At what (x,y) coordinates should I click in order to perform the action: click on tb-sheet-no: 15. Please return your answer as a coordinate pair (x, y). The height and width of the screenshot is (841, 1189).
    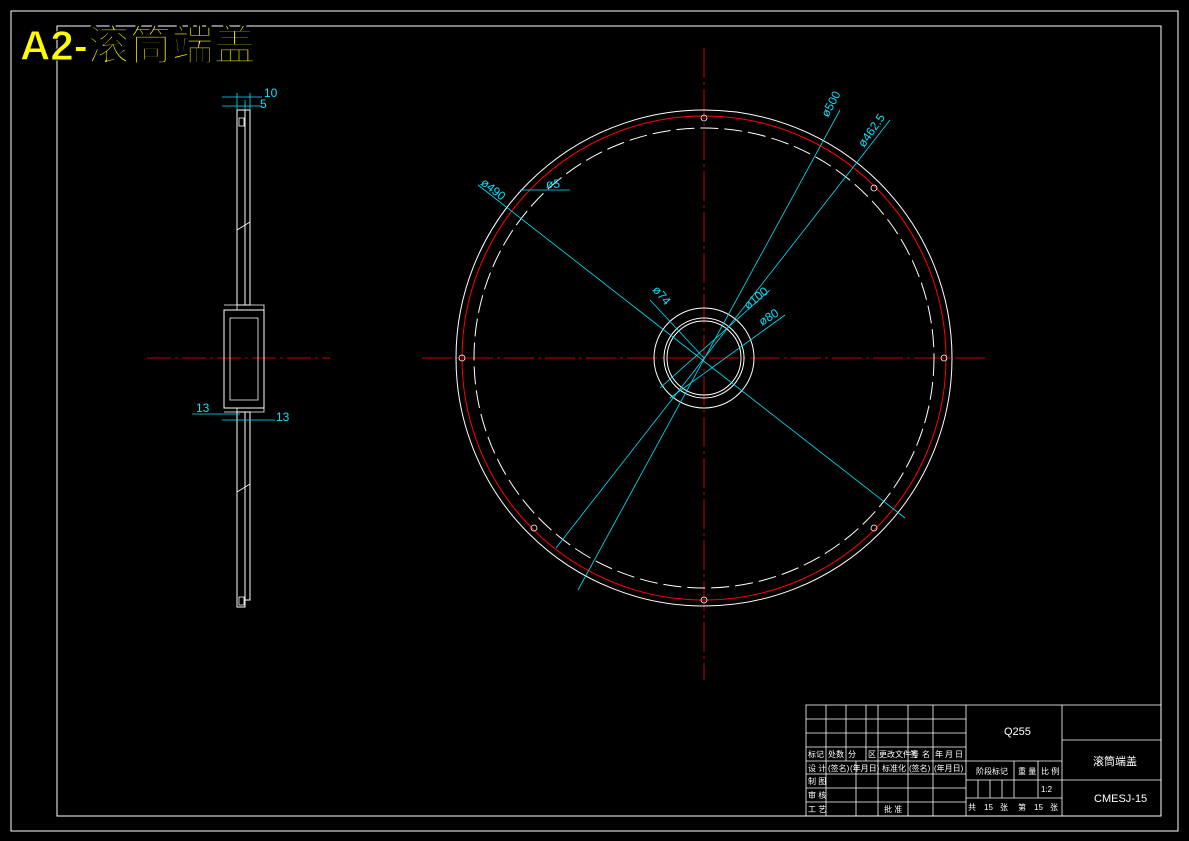
    Looking at the image, I should click on (1038, 807).